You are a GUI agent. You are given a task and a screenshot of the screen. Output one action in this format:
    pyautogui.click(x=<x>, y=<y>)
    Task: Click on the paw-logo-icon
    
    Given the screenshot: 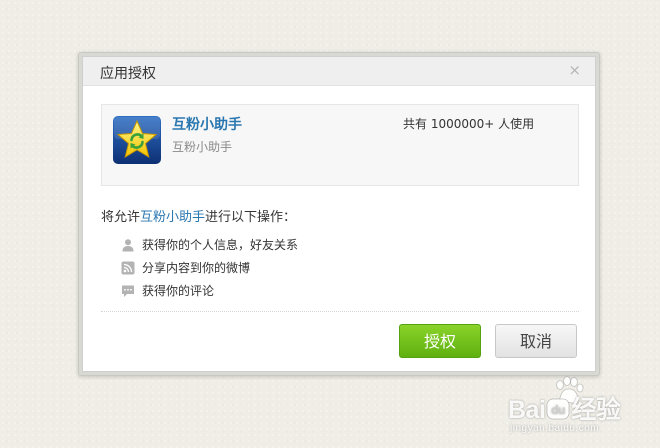 What is the action you would take?
    pyautogui.click(x=570, y=390)
    